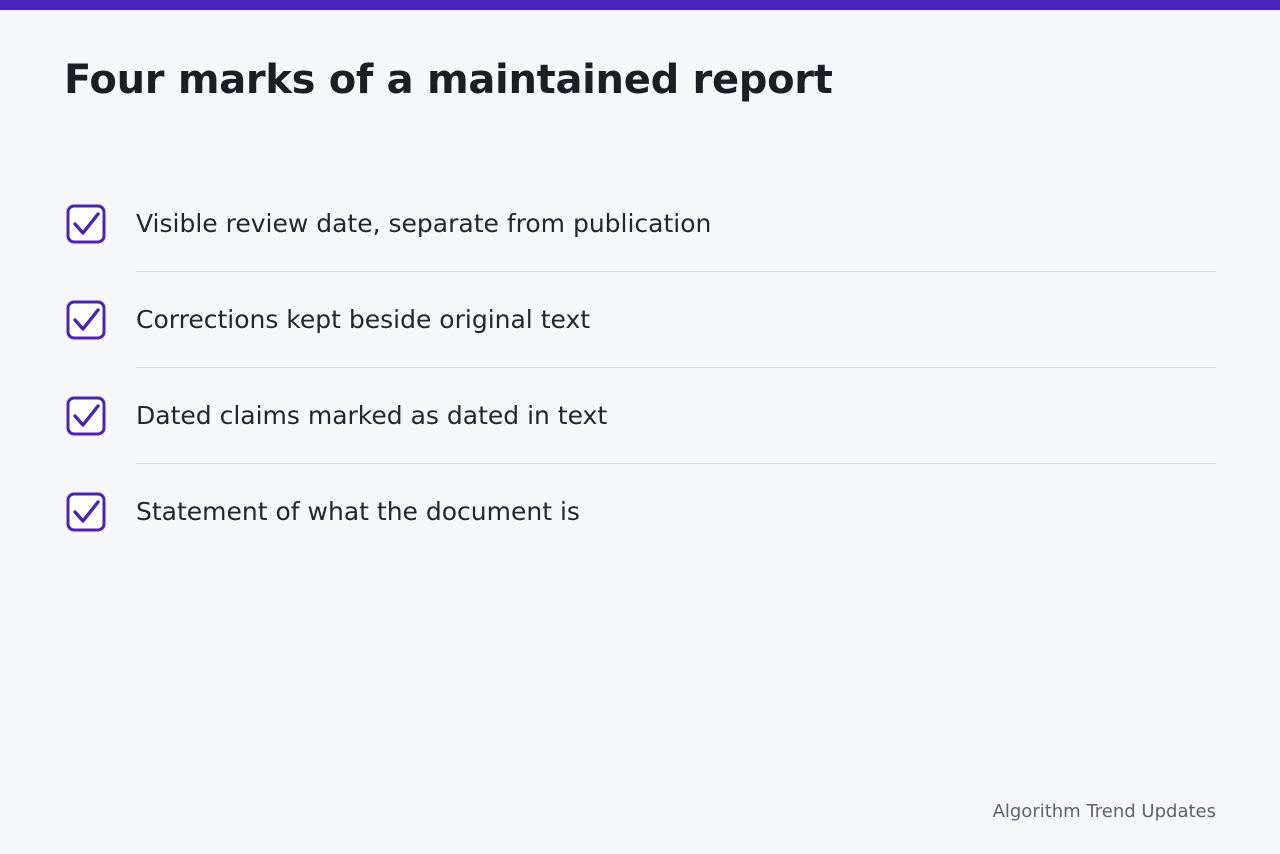  I want to click on checklist-item: Dated claims marked as dated in text, so click(640, 416).